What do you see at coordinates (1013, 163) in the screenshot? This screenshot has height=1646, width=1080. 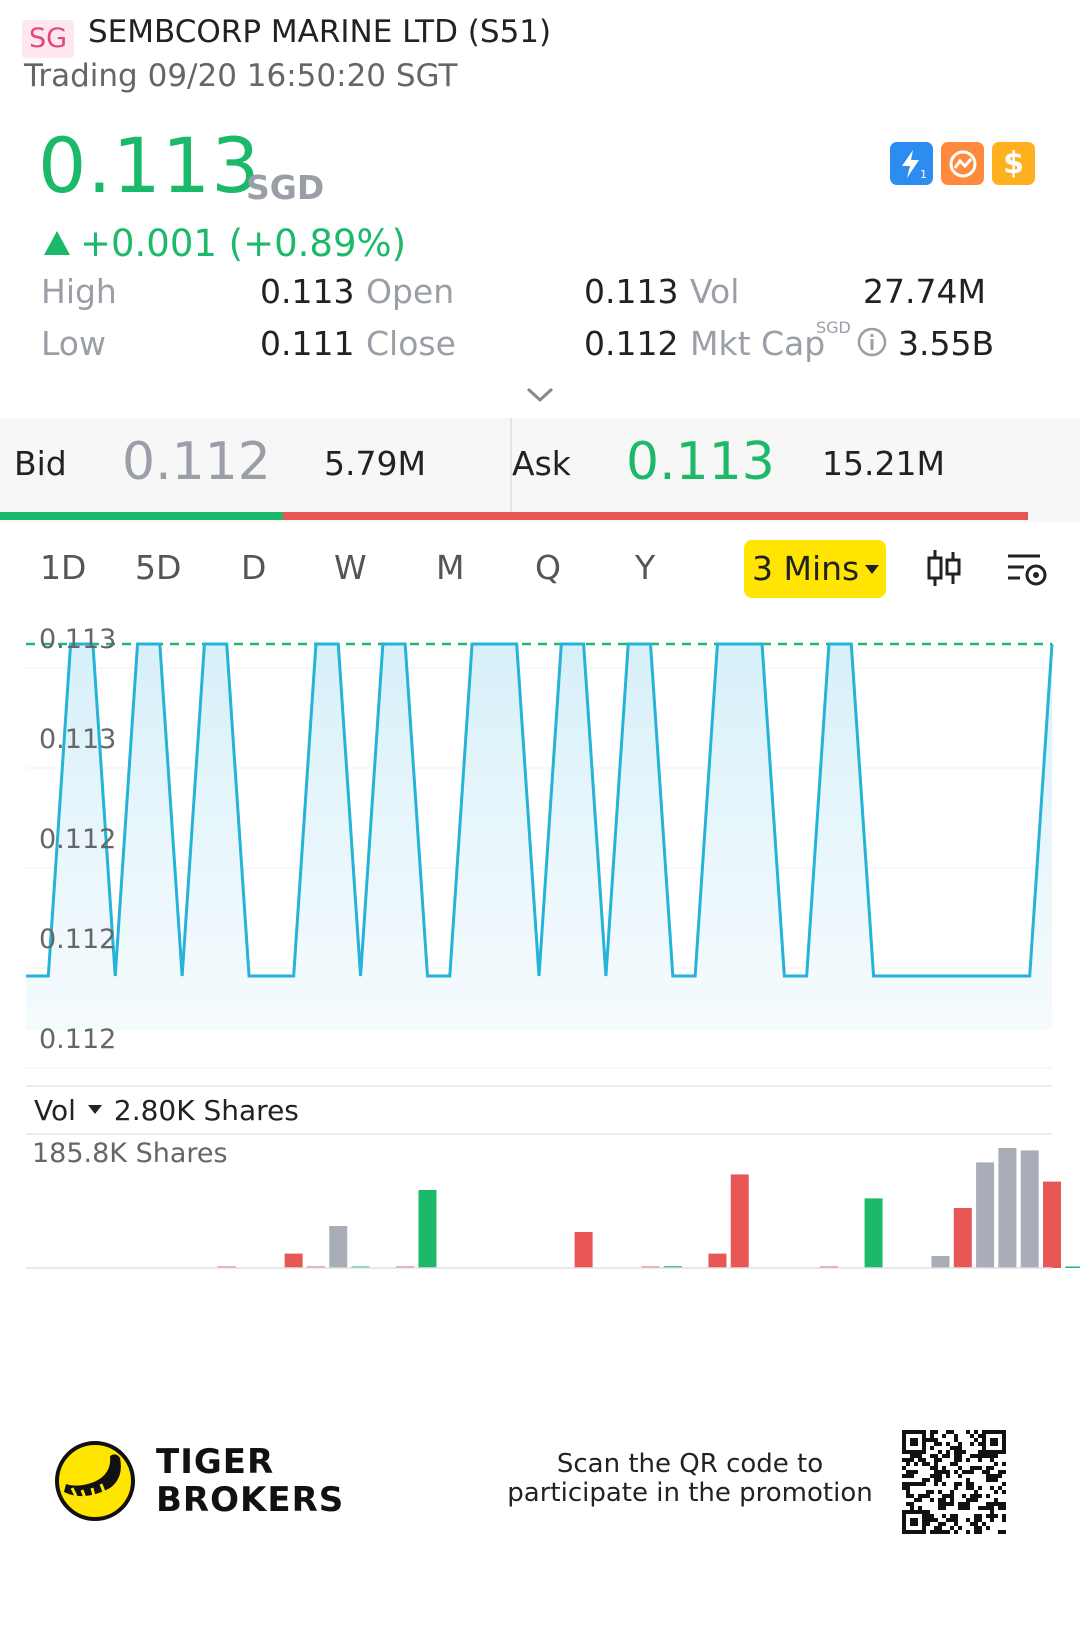 I see `dollar-icon: $` at bounding box center [1013, 163].